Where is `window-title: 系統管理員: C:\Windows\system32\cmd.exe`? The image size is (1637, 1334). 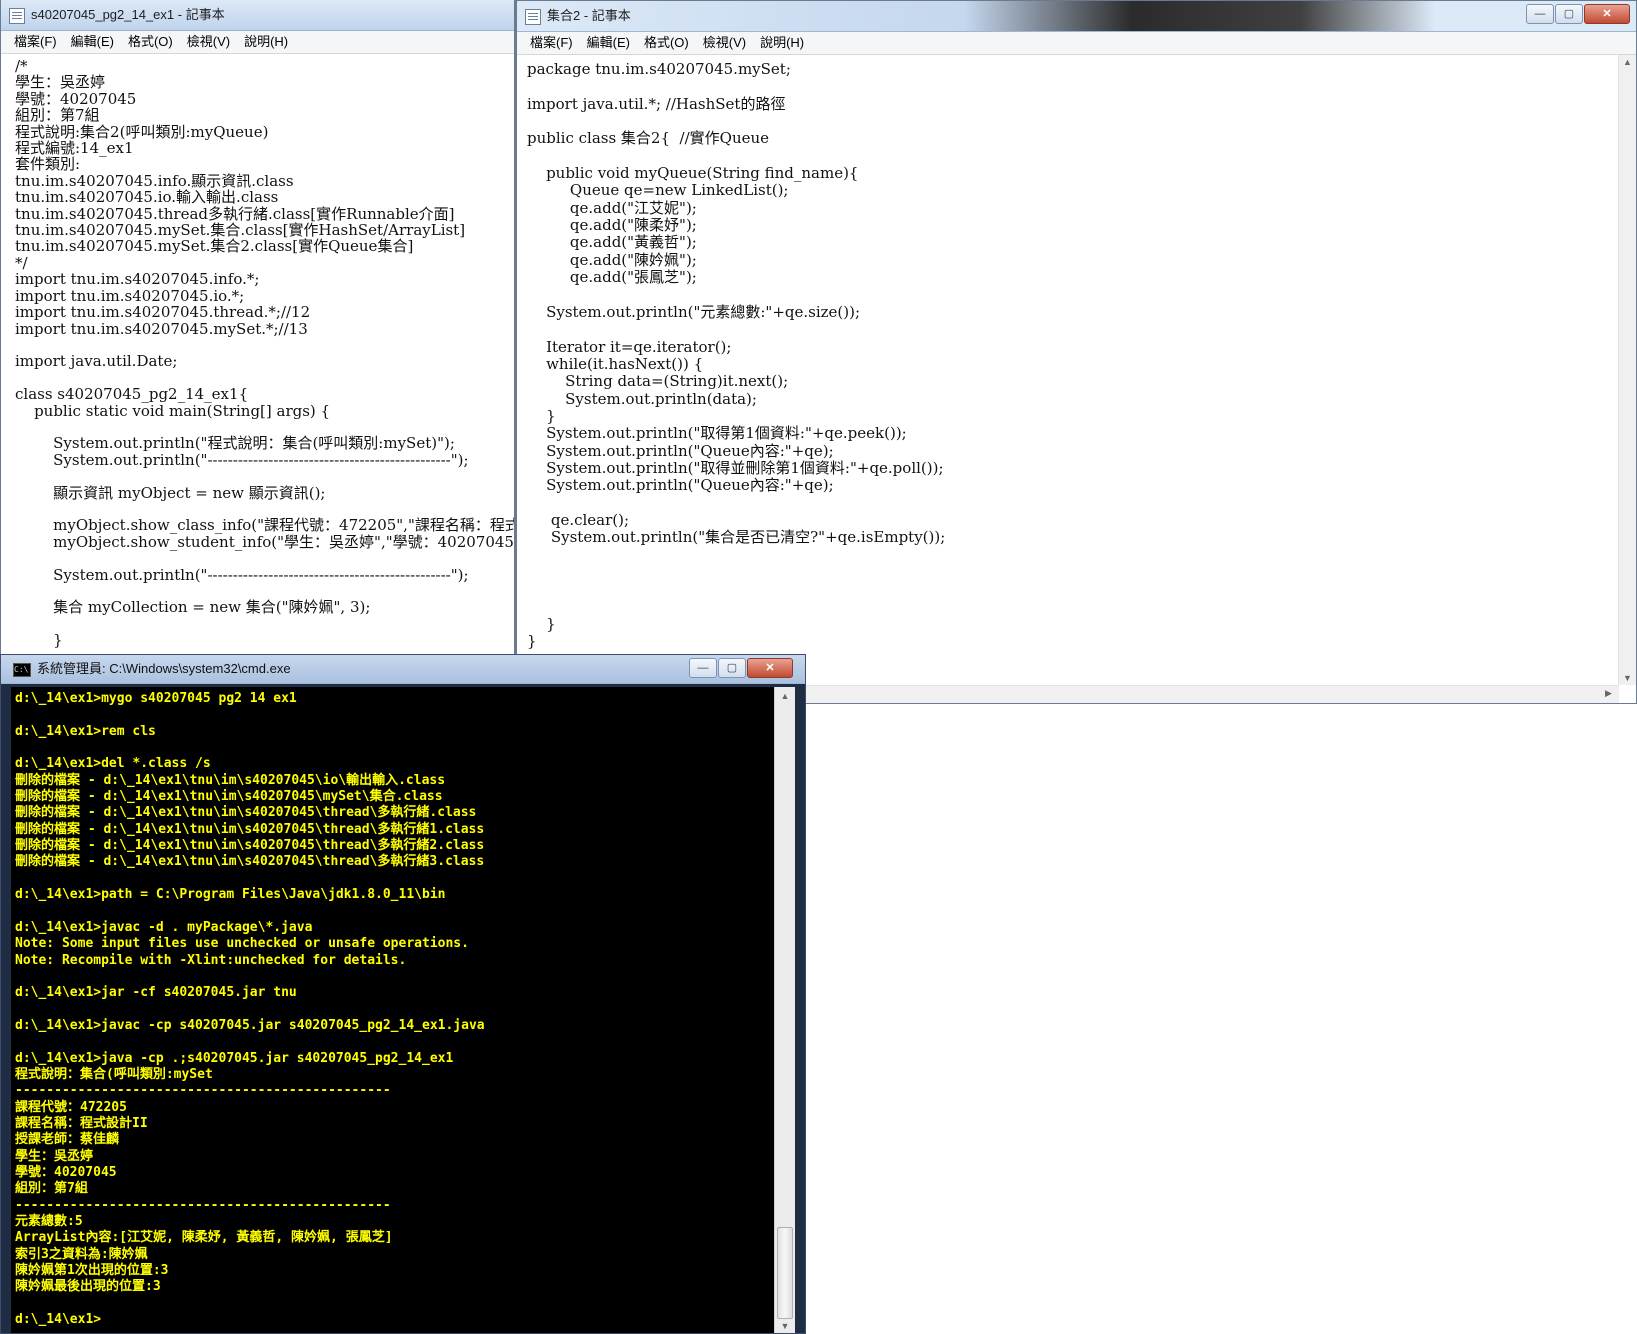 window-title: 系統管理員: C:\Windows\system32\cmd.exe is located at coordinates (164, 668).